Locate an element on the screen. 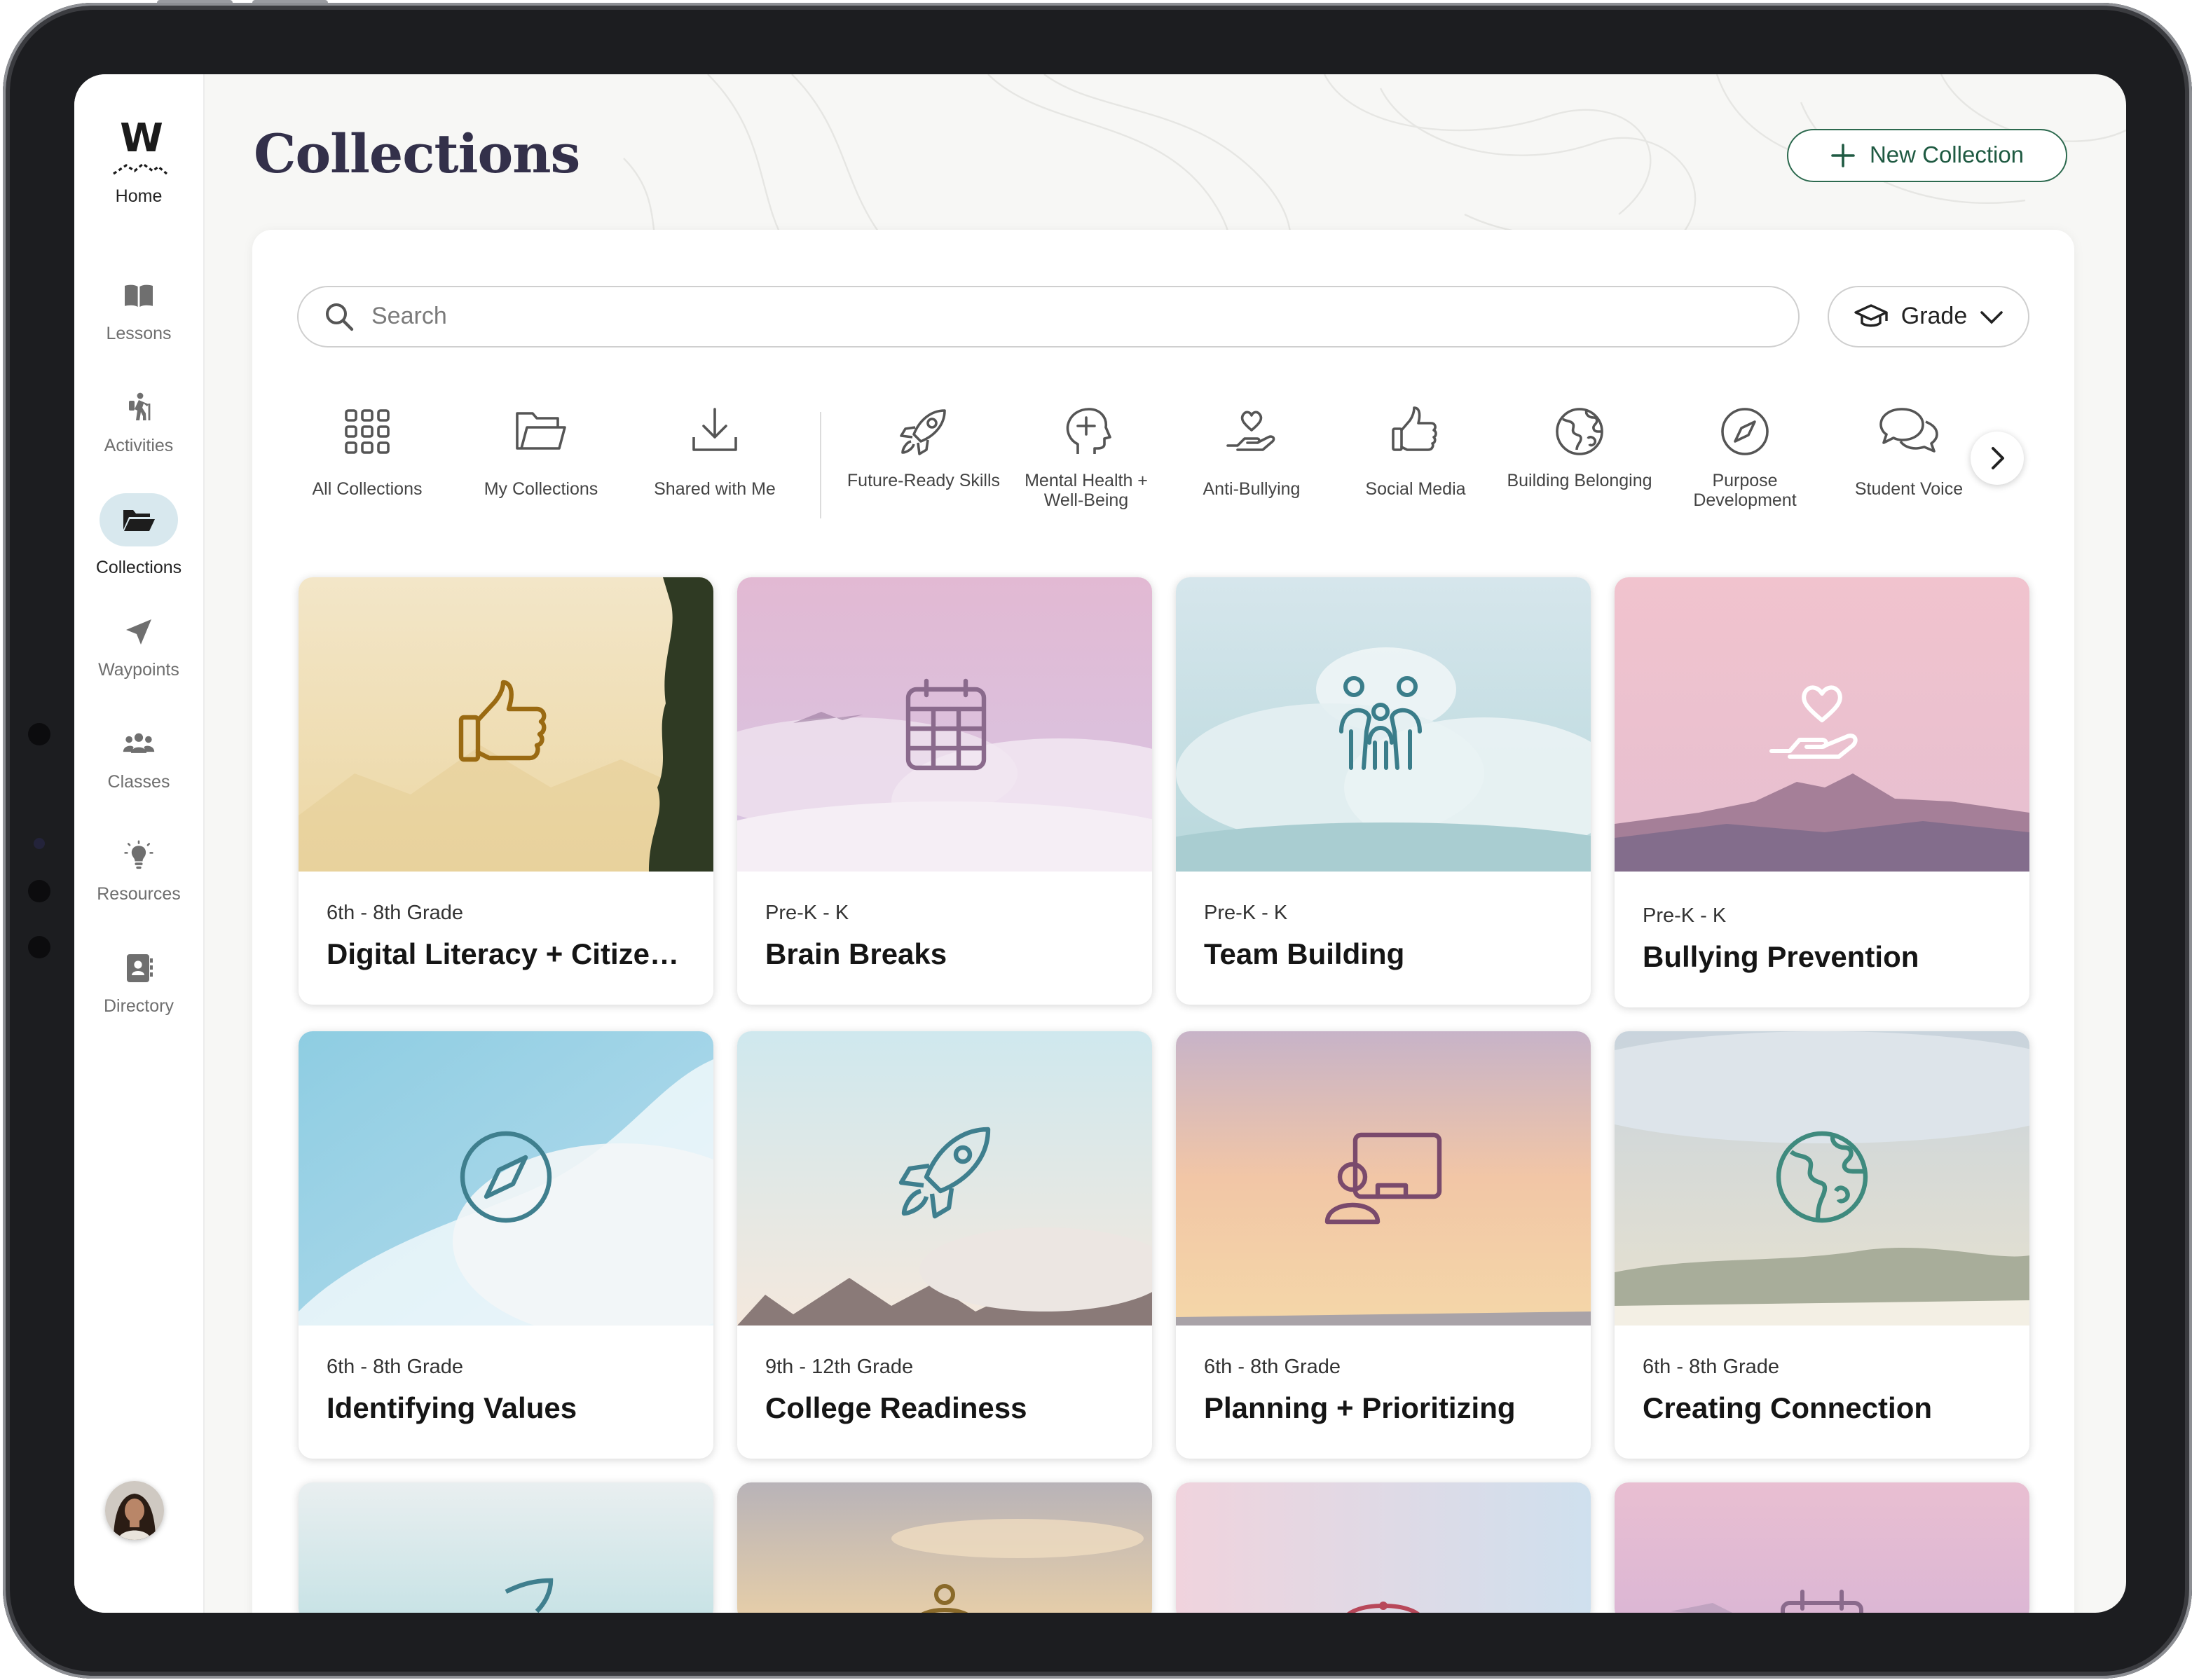  sidebar-item-label: Lessons is located at coordinates (139, 333).